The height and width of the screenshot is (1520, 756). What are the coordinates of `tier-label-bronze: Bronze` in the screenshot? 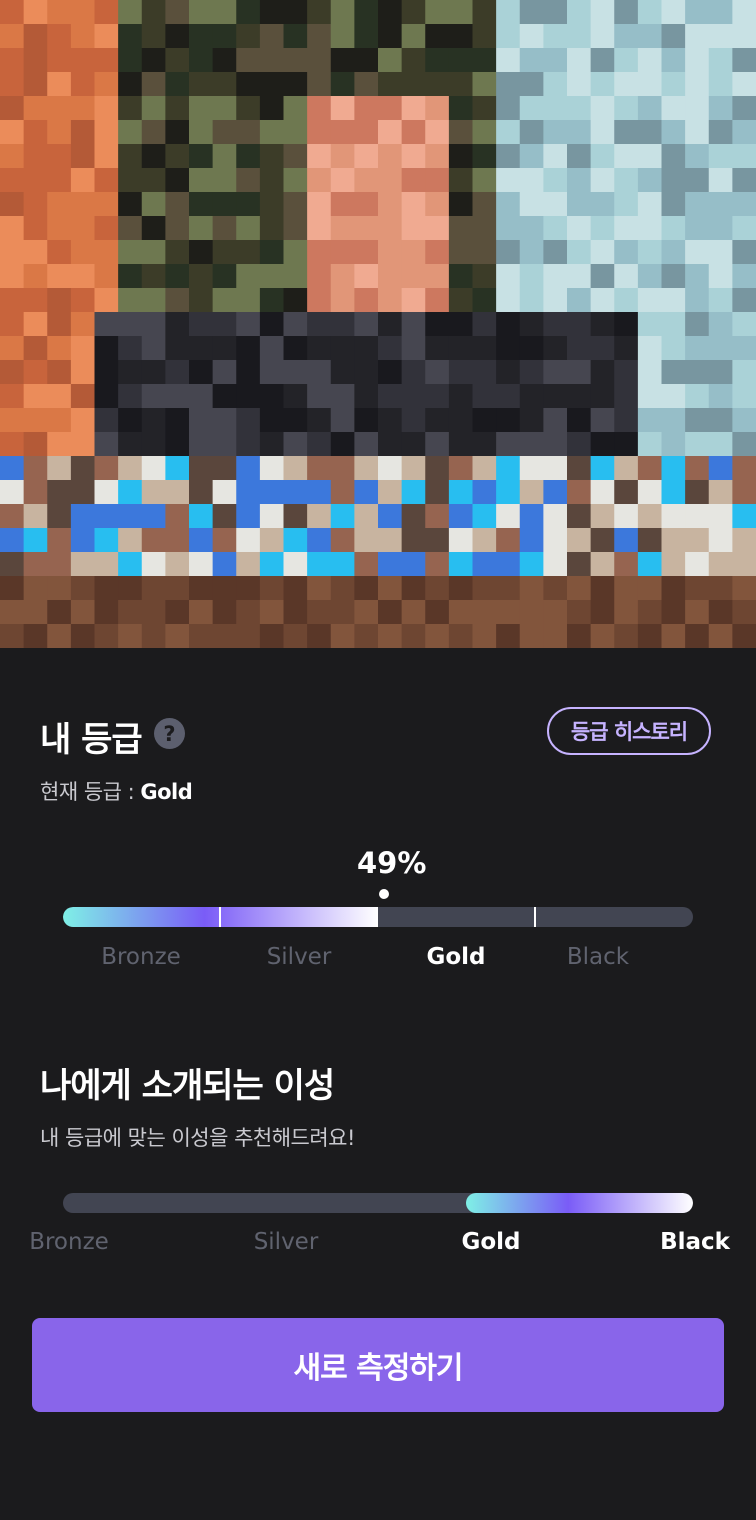 It's located at (141, 957).